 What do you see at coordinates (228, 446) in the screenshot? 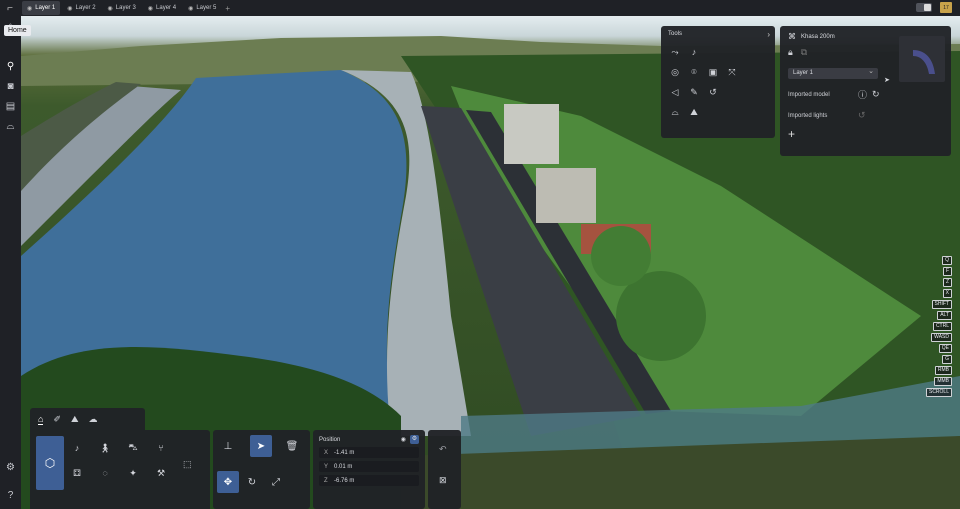
I see `drop-to-ground-icon: ⊥` at bounding box center [228, 446].